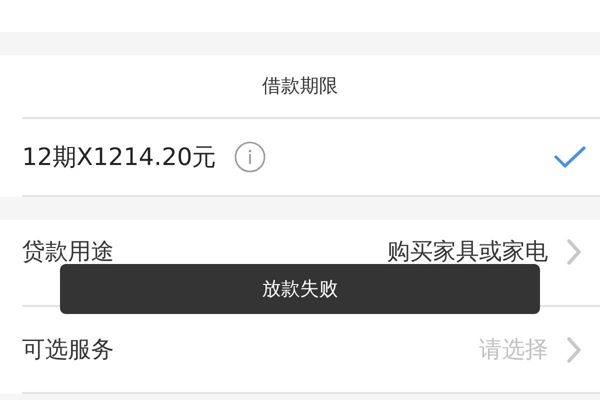 This screenshot has height=400, width=600. I want to click on checkmark-icon, so click(570, 157).